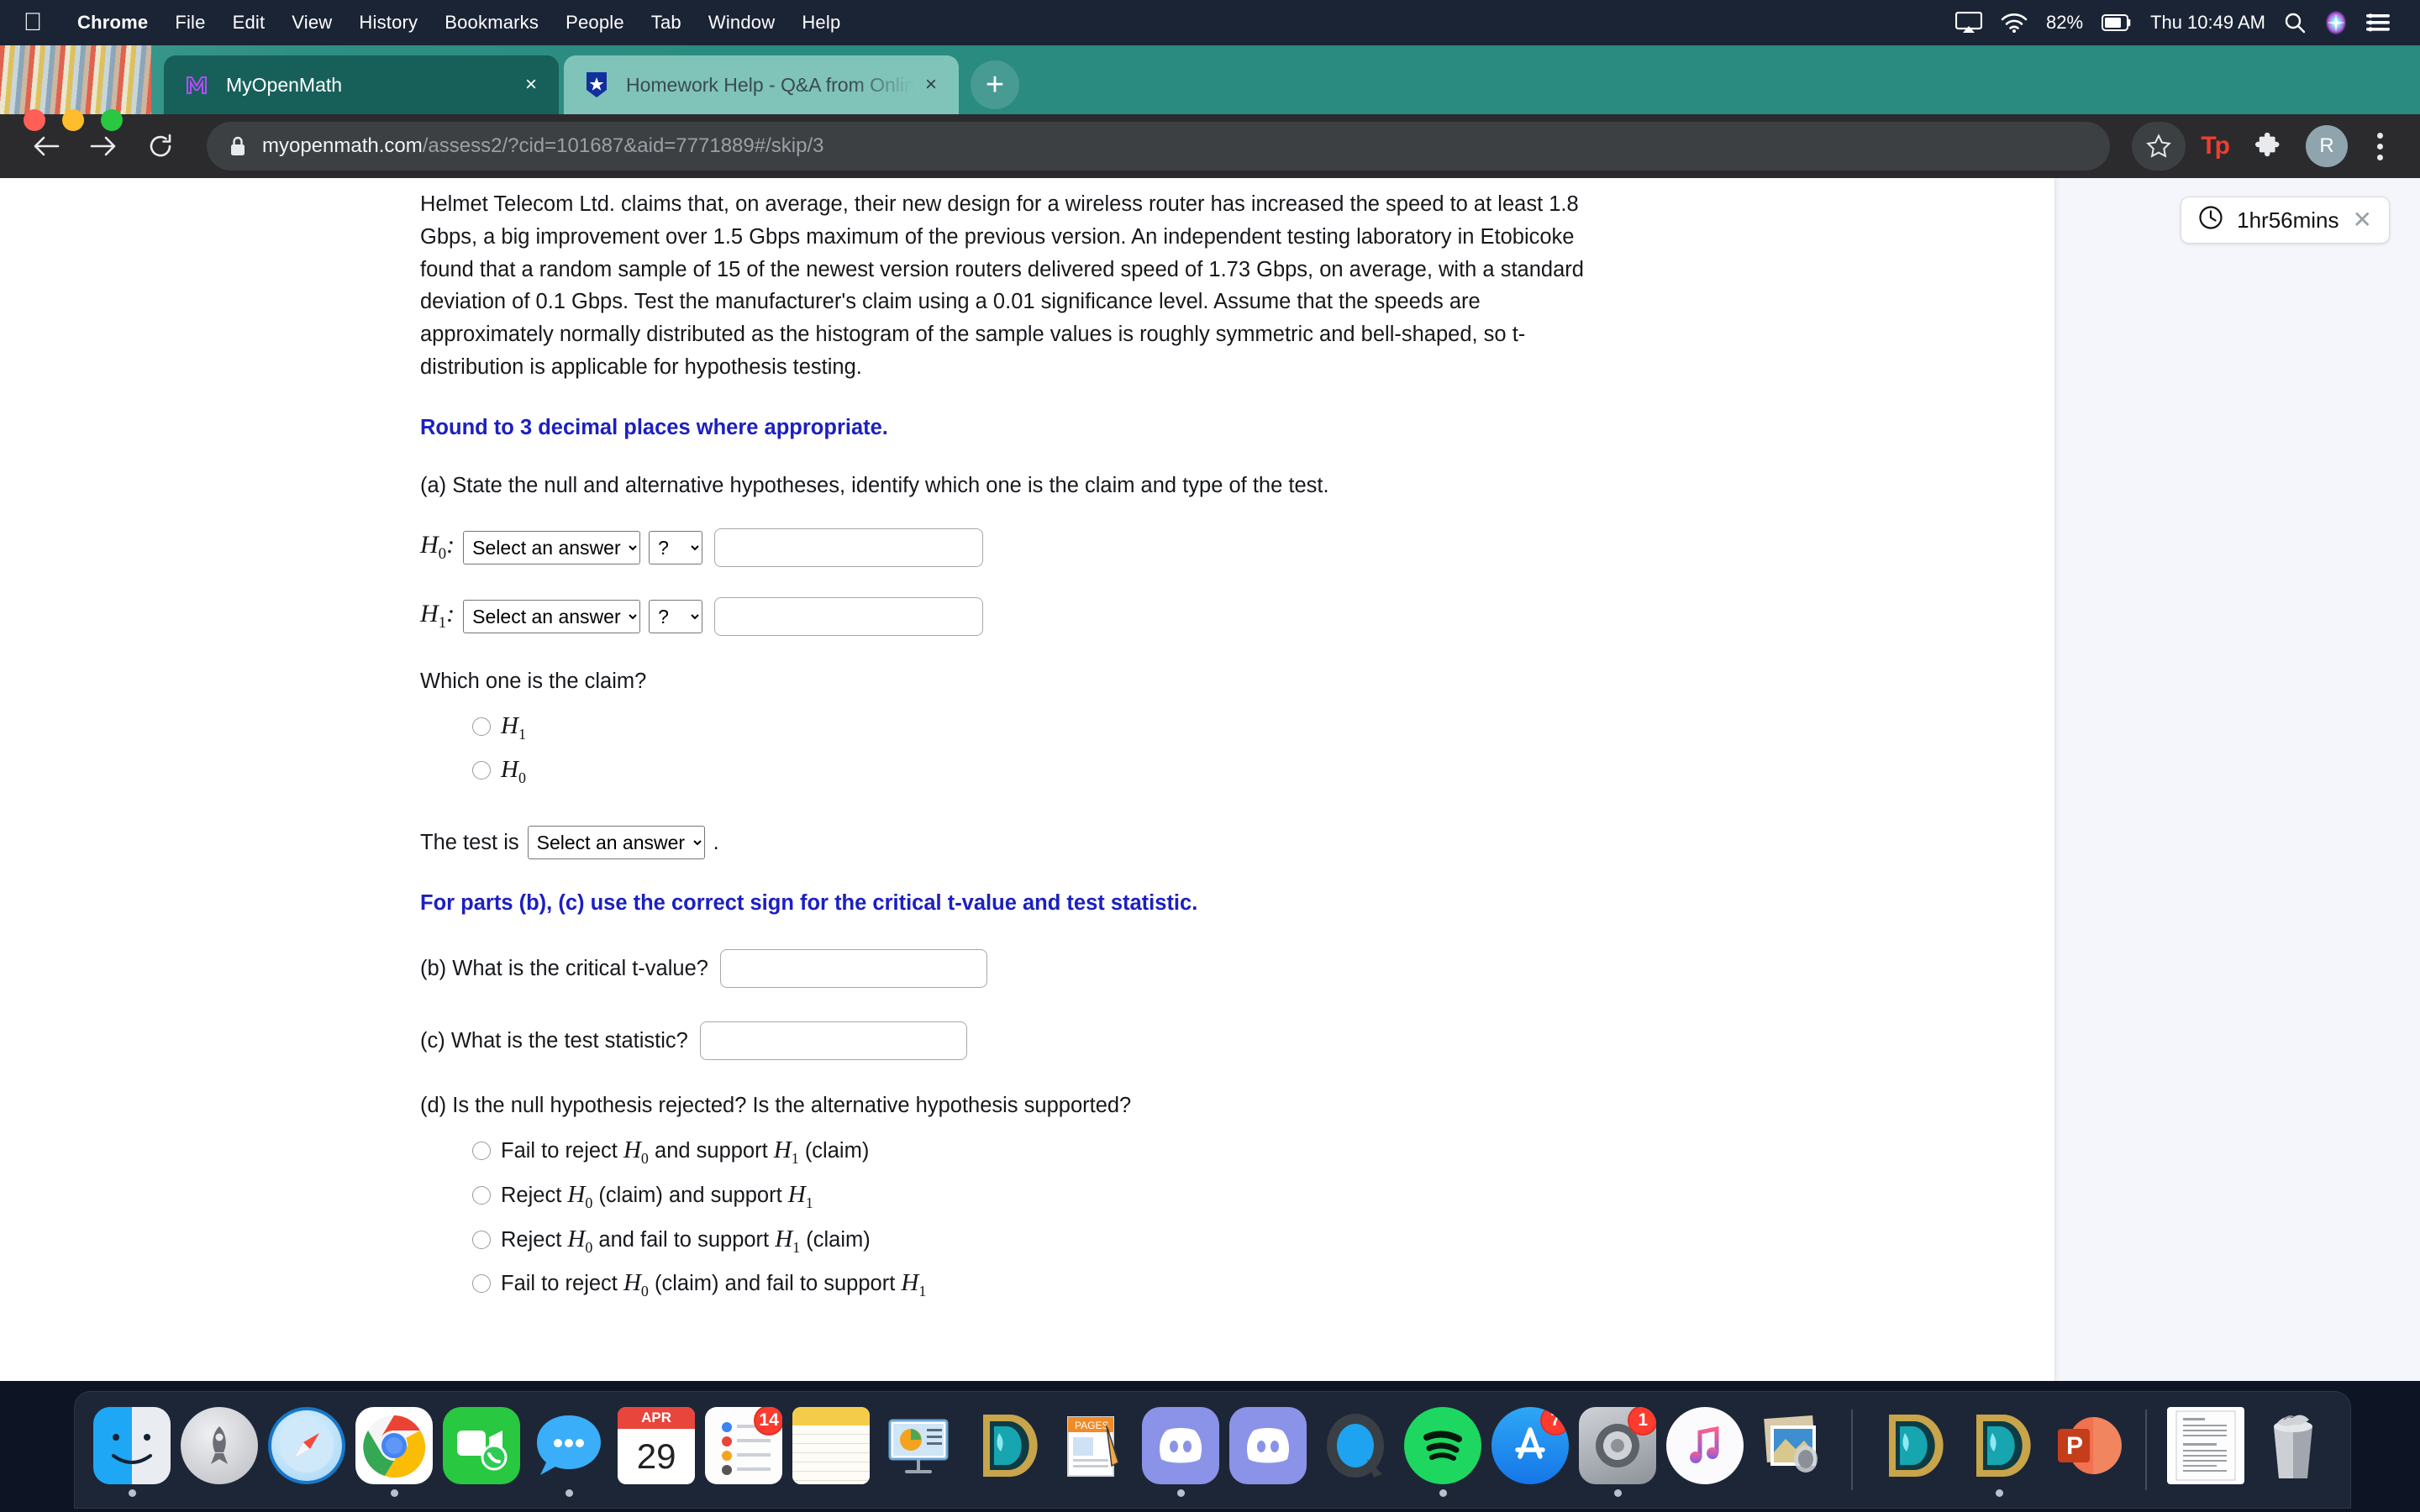 Image resolution: width=2420 pixels, height=1512 pixels. What do you see at coordinates (1355, 1445) in the screenshot?
I see `quicktime-icon` at bounding box center [1355, 1445].